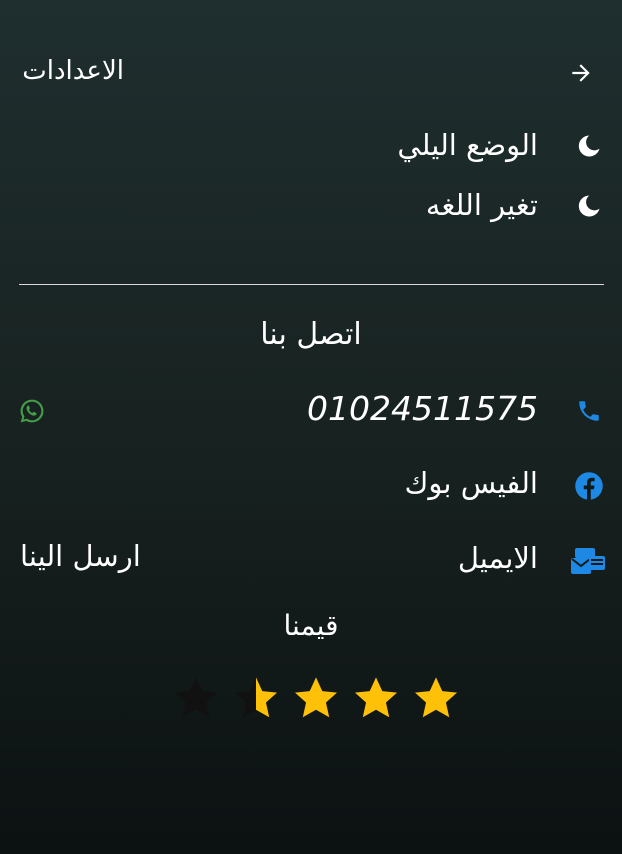 The image size is (622, 854). What do you see at coordinates (311, 486) in the screenshot?
I see `facebook-row: الفيس بوك` at bounding box center [311, 486].